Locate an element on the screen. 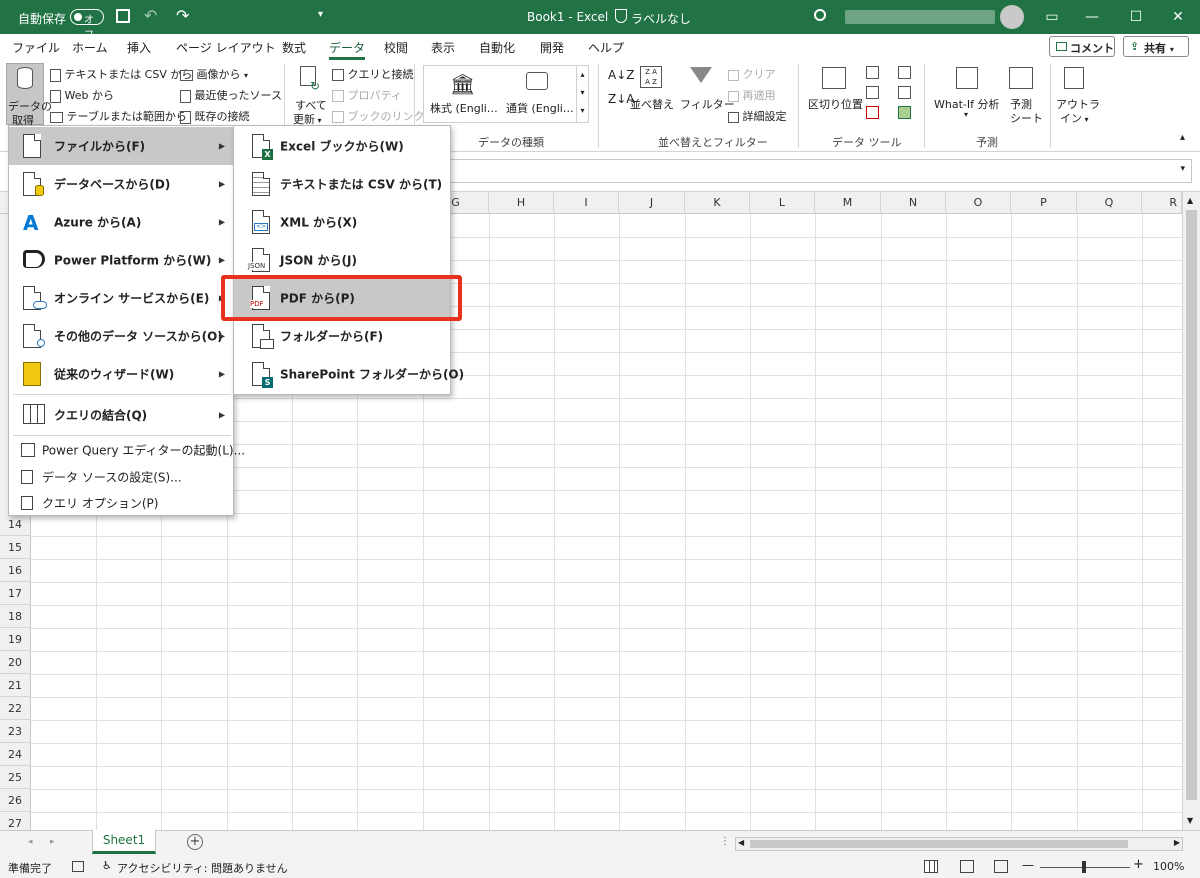 This screenshot has width=1200, height=878. tab-page-layout: ページ レイアウト is located at coordinates (226, 47).